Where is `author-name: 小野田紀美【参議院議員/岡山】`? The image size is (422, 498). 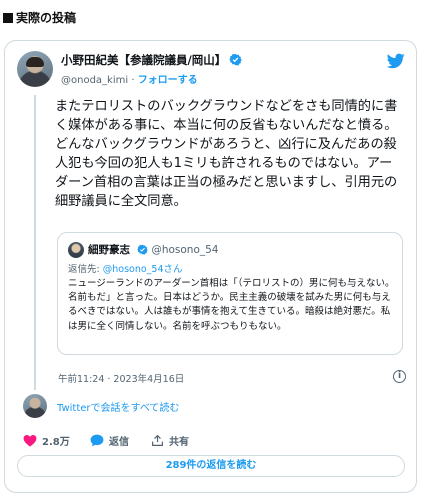 author-name: 小野田紀美【参議院議員/岡山】 is located at coordinates (143, 60).